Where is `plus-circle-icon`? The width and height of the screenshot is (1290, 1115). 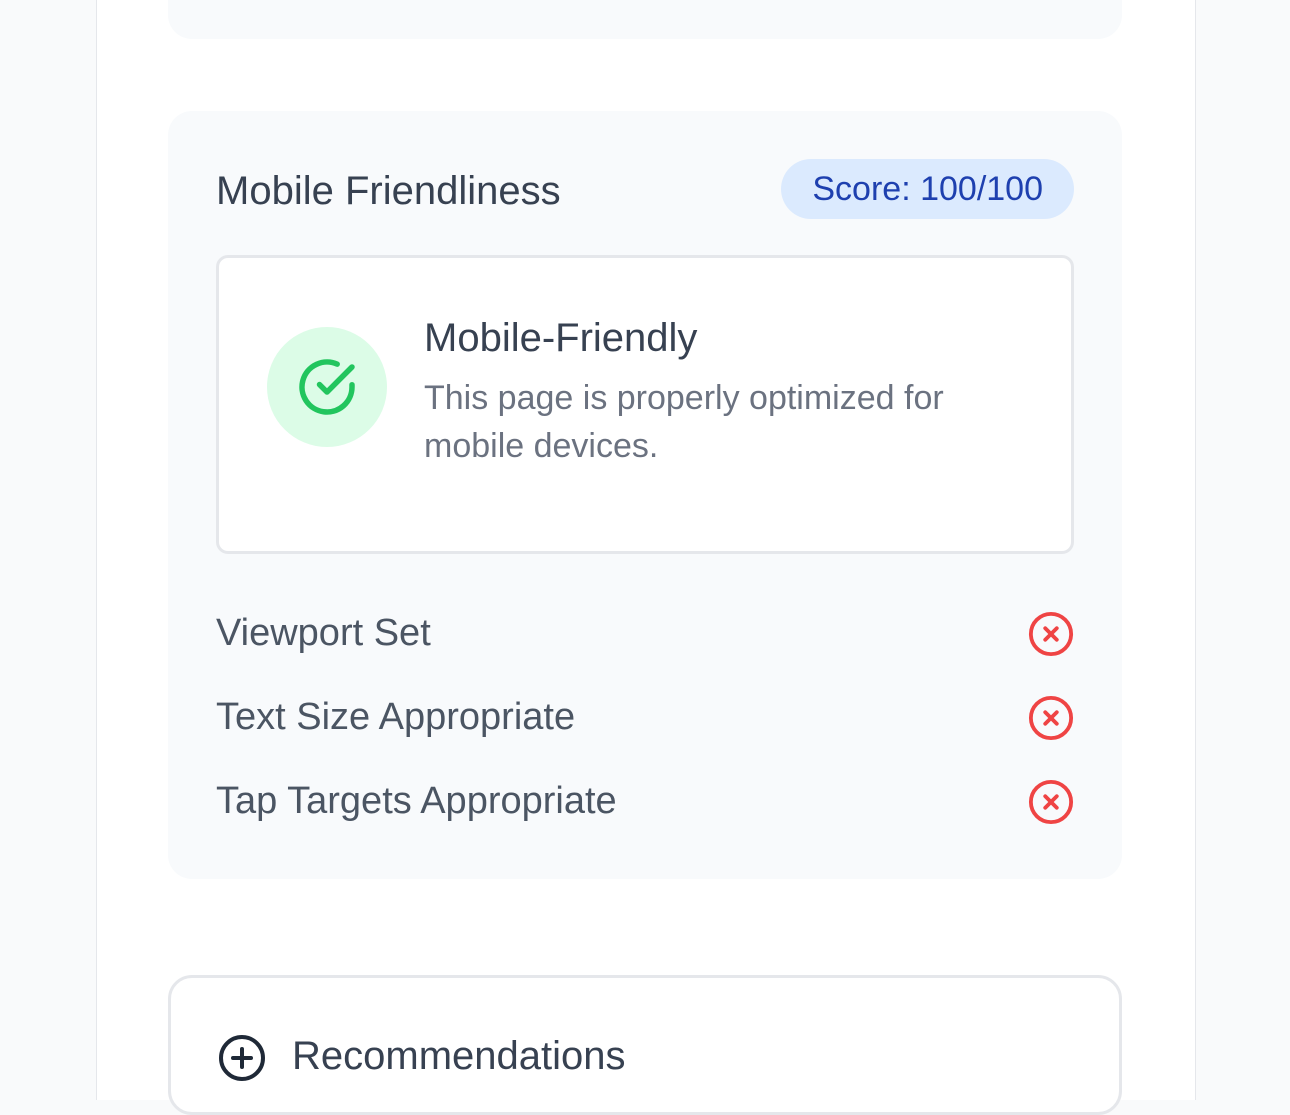 plus-circle-icon is located at coordinates (242, 1058).